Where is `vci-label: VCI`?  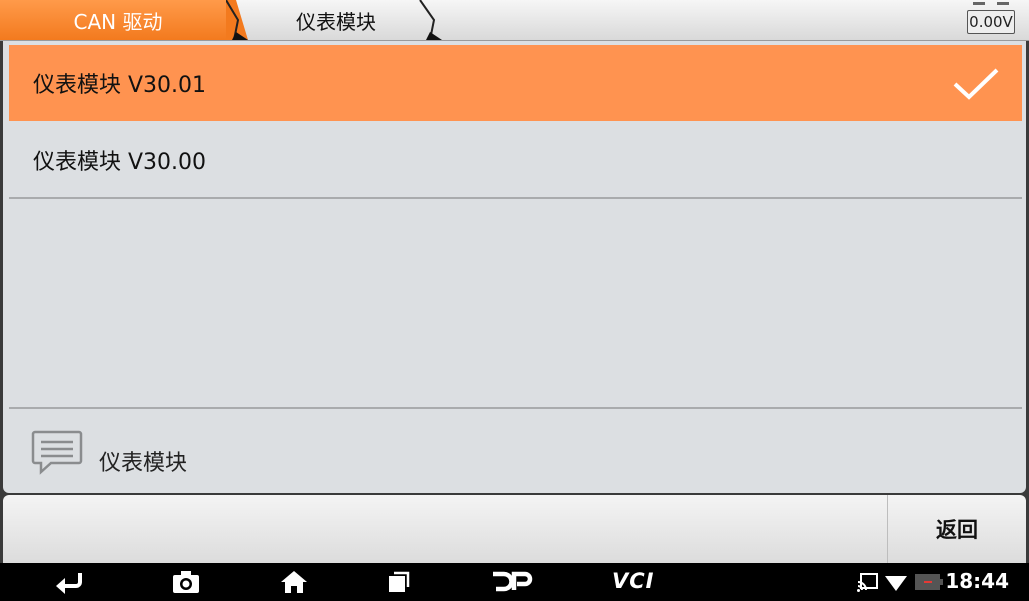
vci-label: VCI is located at coordinates (633, 581).